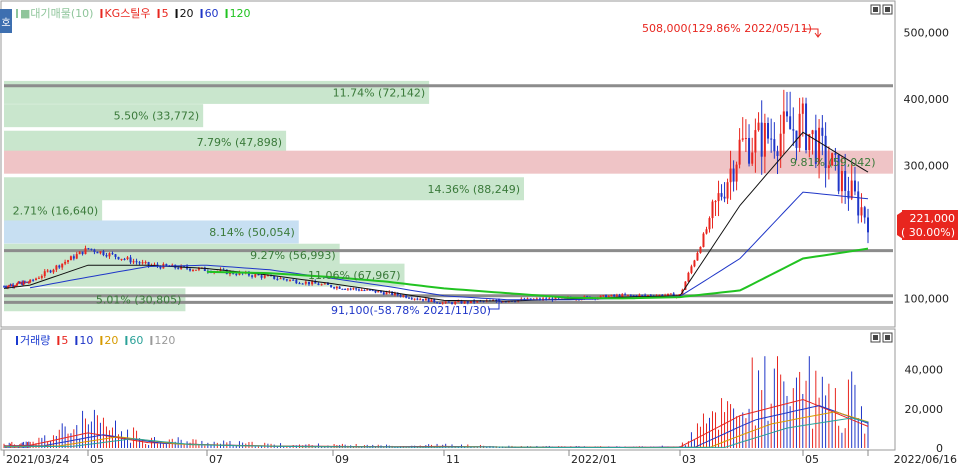  I want to click on current-price-badge: 221,000 ( 30.00%), so click(927, 225).